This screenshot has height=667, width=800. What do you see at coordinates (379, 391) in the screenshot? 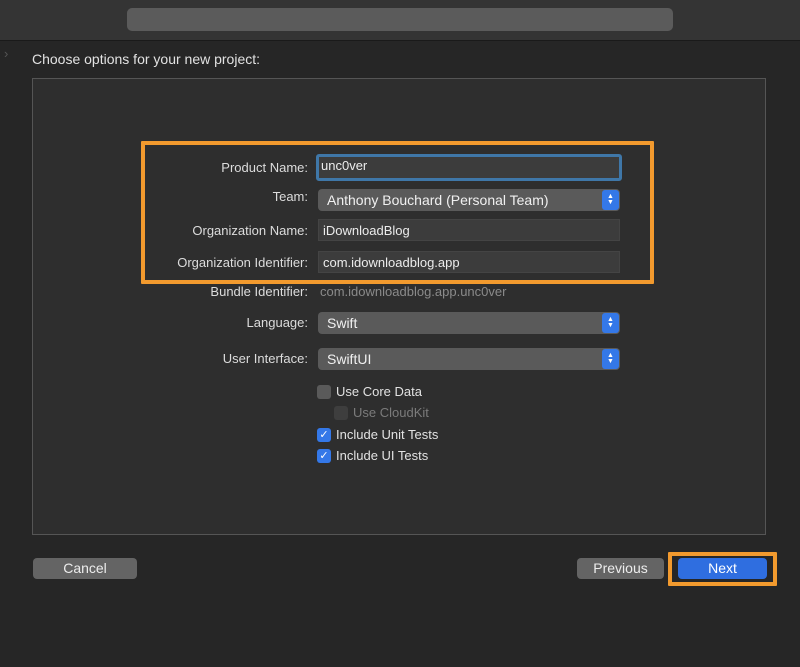
I see `use-core-data-label: Use Core Data` at bounding box center [379, 391].